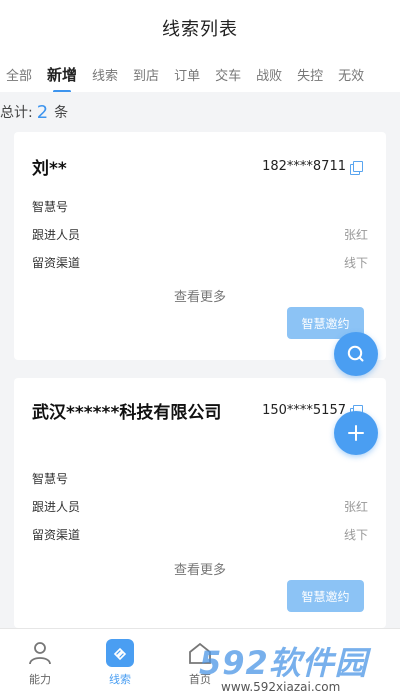 The width and height of the screenshot is (400, 700). What do you see at coordinates (228, 74) in the screenshot?
I see `tab-delivered: 交车` at bounding box center [228, 74].